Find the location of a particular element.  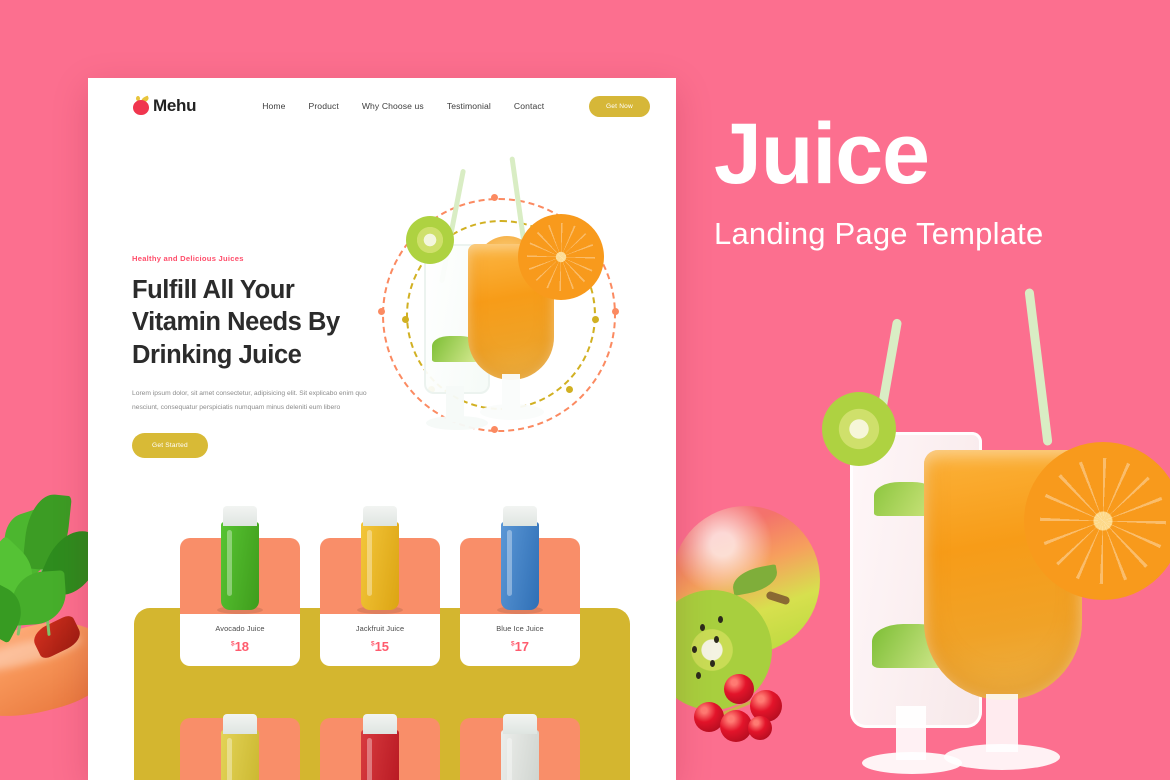

carrot-and-parsley-decoration is located at coordinates (62, 633).